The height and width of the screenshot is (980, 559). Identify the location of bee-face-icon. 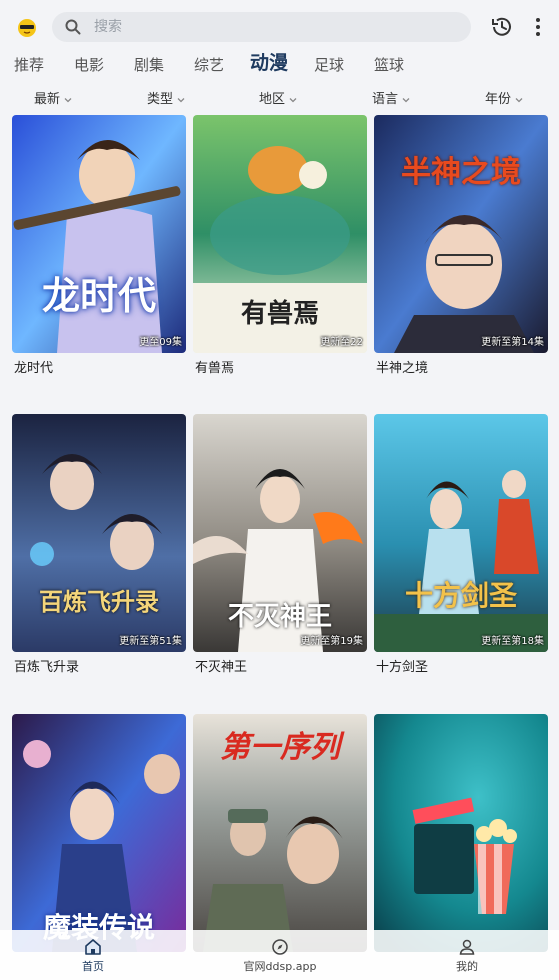
(27, 27).